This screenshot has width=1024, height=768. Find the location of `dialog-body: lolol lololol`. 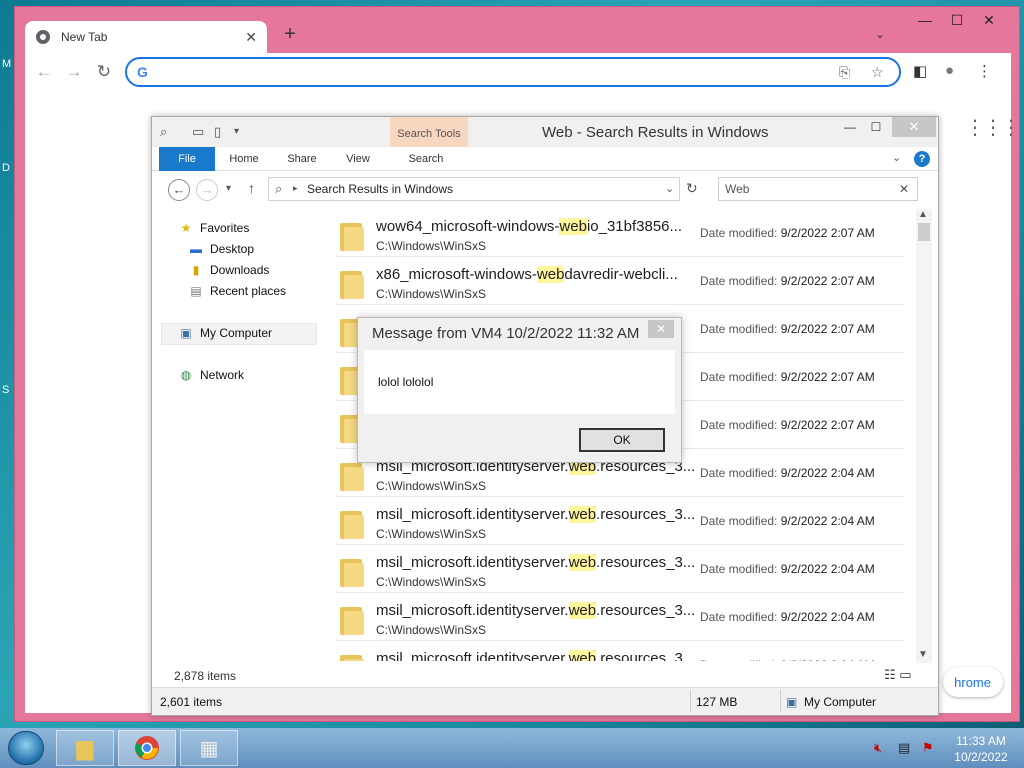

dialog-body: lolol lololol is located at coordinates (519, 382).